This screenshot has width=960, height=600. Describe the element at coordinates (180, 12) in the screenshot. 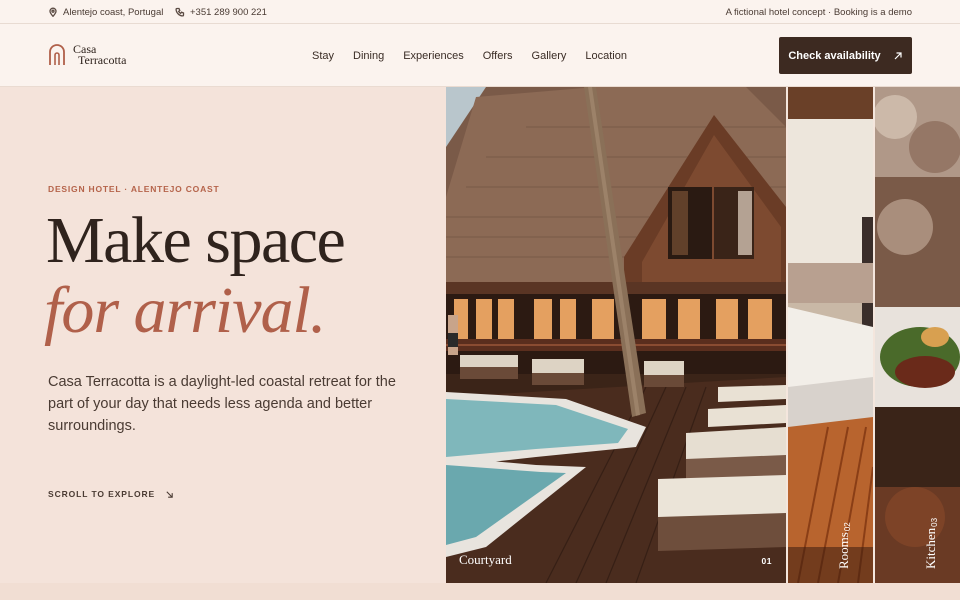

I see `phone-icon` at that location.